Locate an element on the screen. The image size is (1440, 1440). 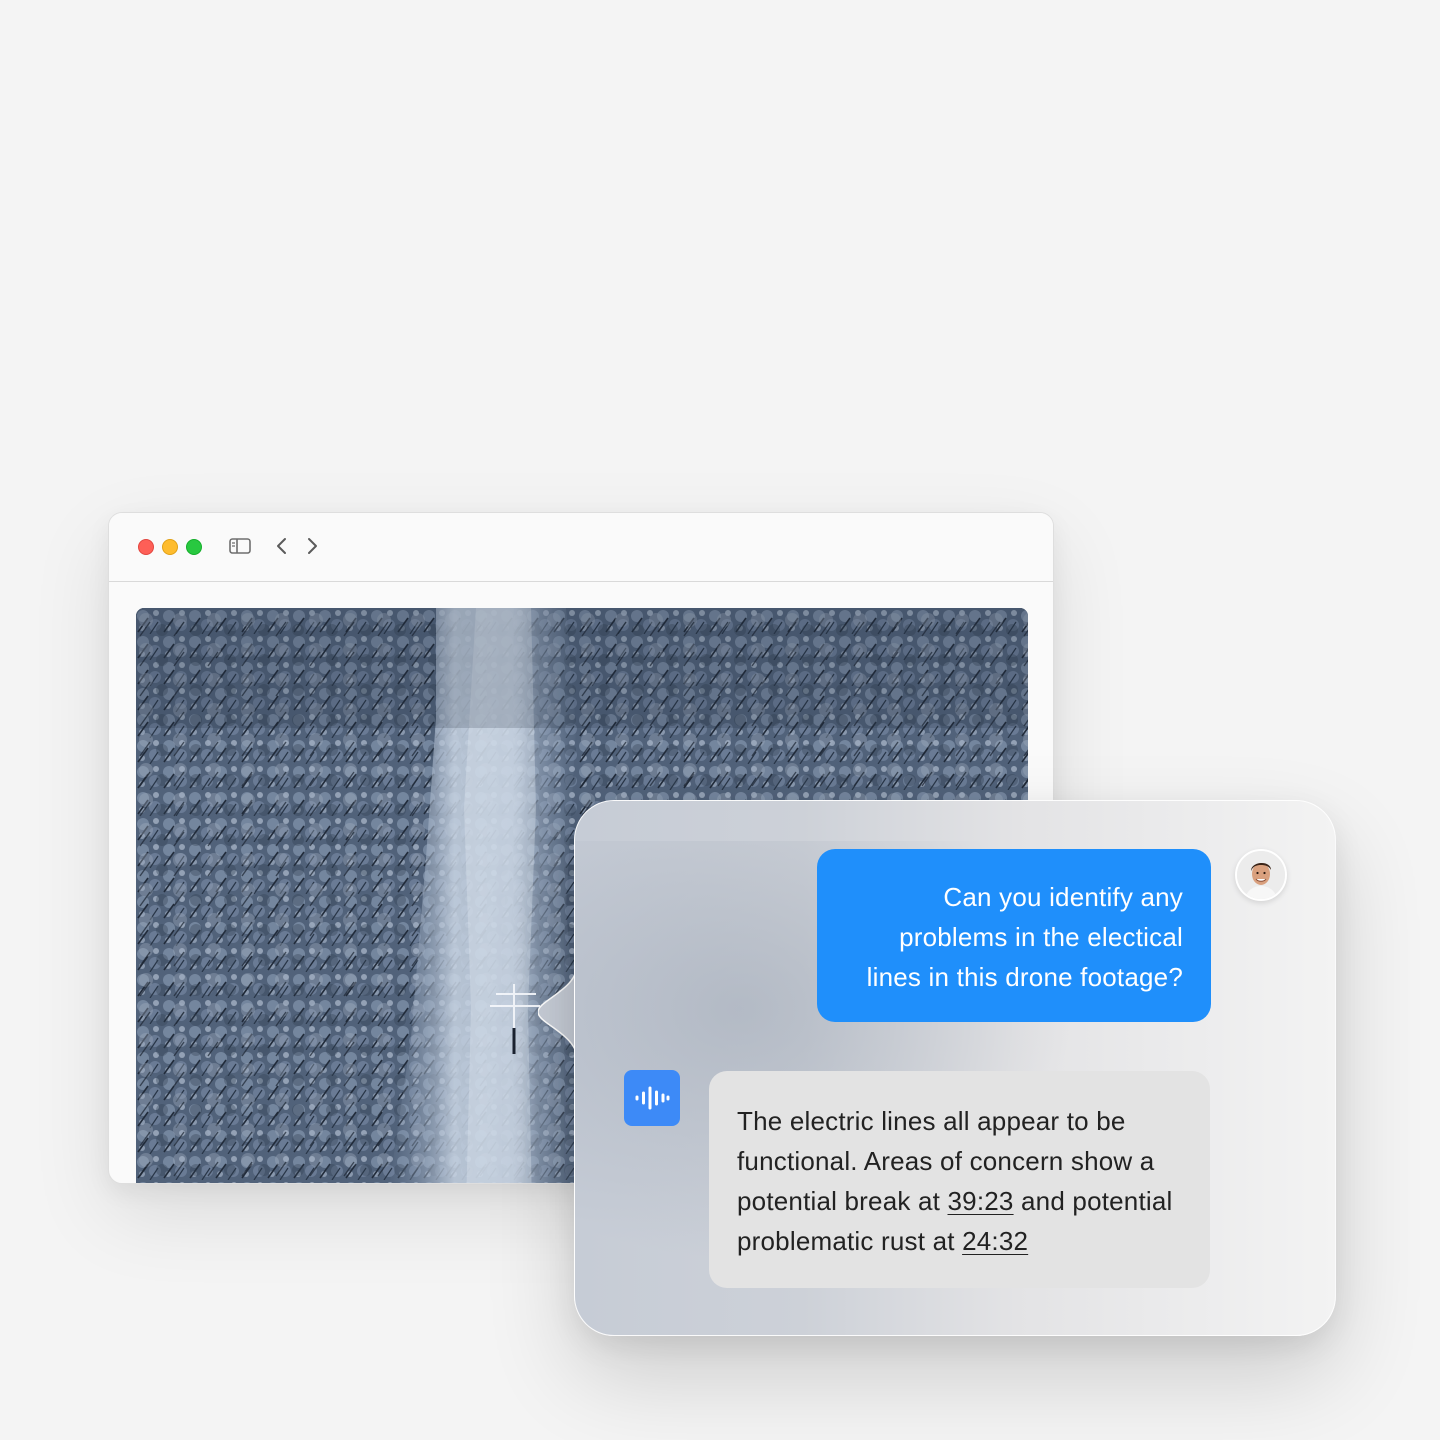
back-chevron-icon is located at coordinates (282, 546).